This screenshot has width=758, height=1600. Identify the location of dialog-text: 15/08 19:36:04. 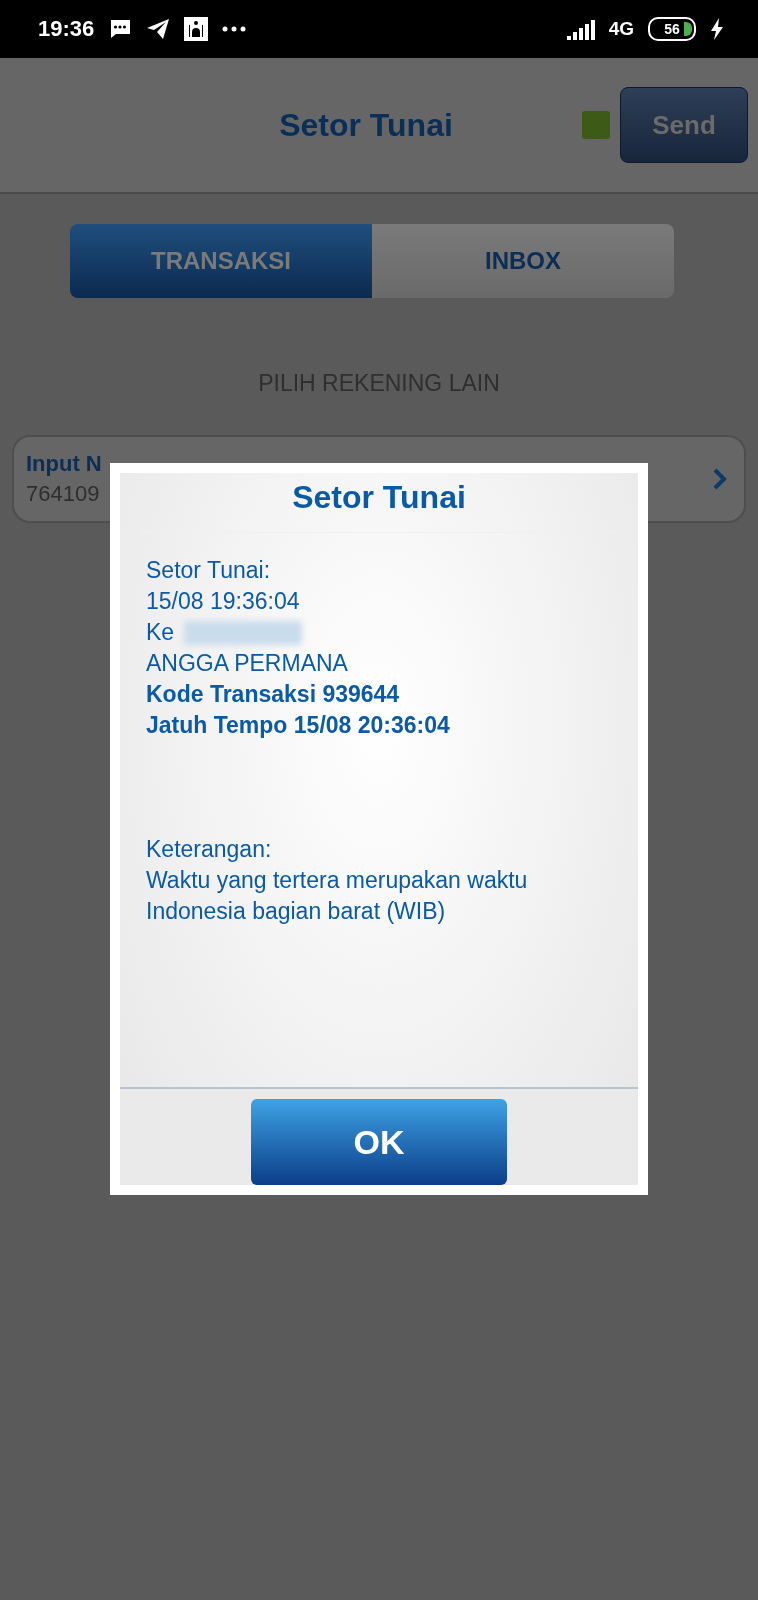
(223, 601).